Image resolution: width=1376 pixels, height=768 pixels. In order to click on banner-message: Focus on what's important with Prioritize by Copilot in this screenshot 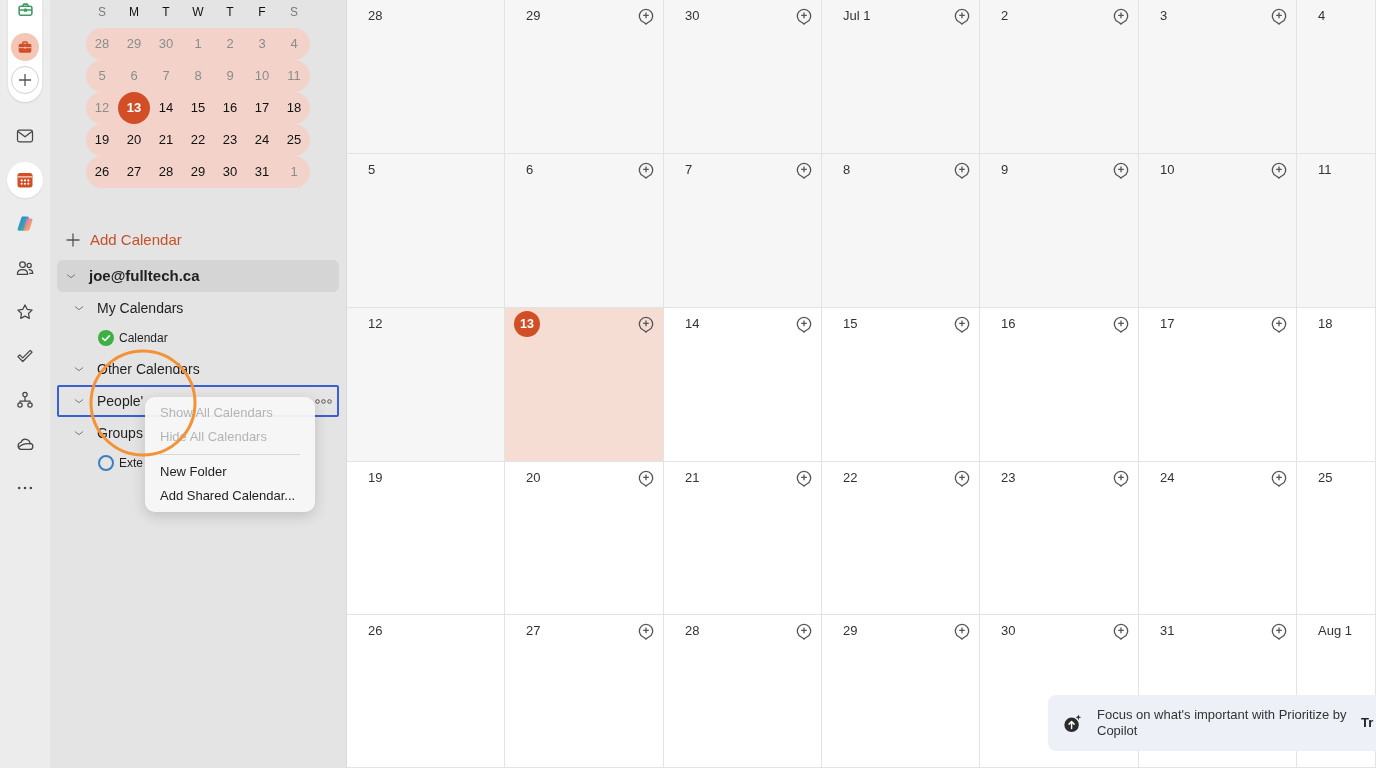, I will do `click(1222, 723)`.